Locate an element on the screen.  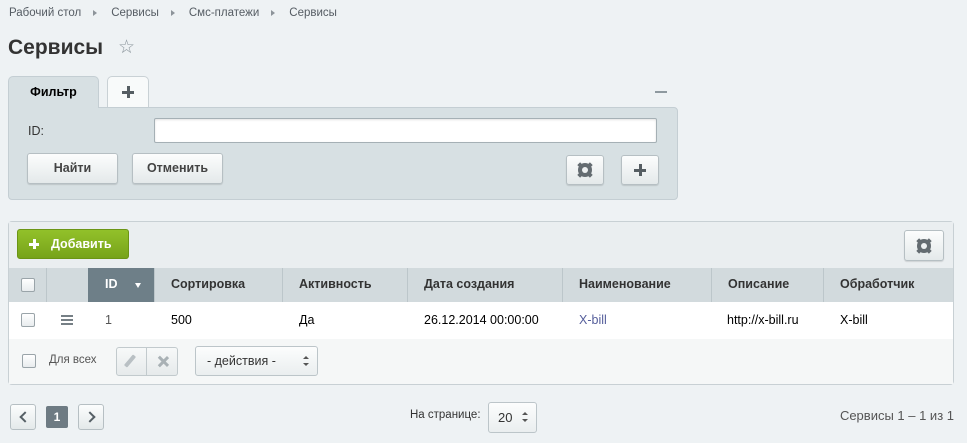
pencil-icon is located at coordinates (130, 361).